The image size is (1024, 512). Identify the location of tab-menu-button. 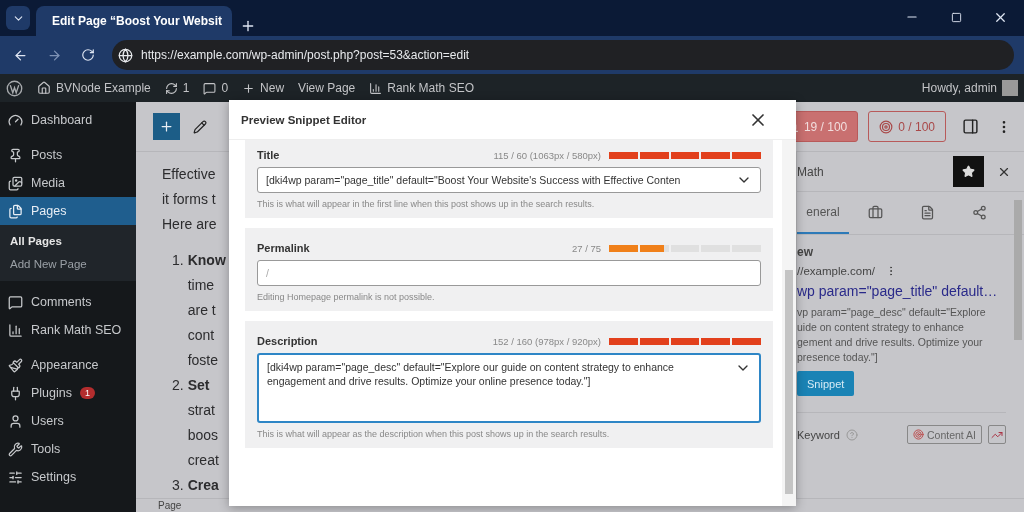
(18, 18).